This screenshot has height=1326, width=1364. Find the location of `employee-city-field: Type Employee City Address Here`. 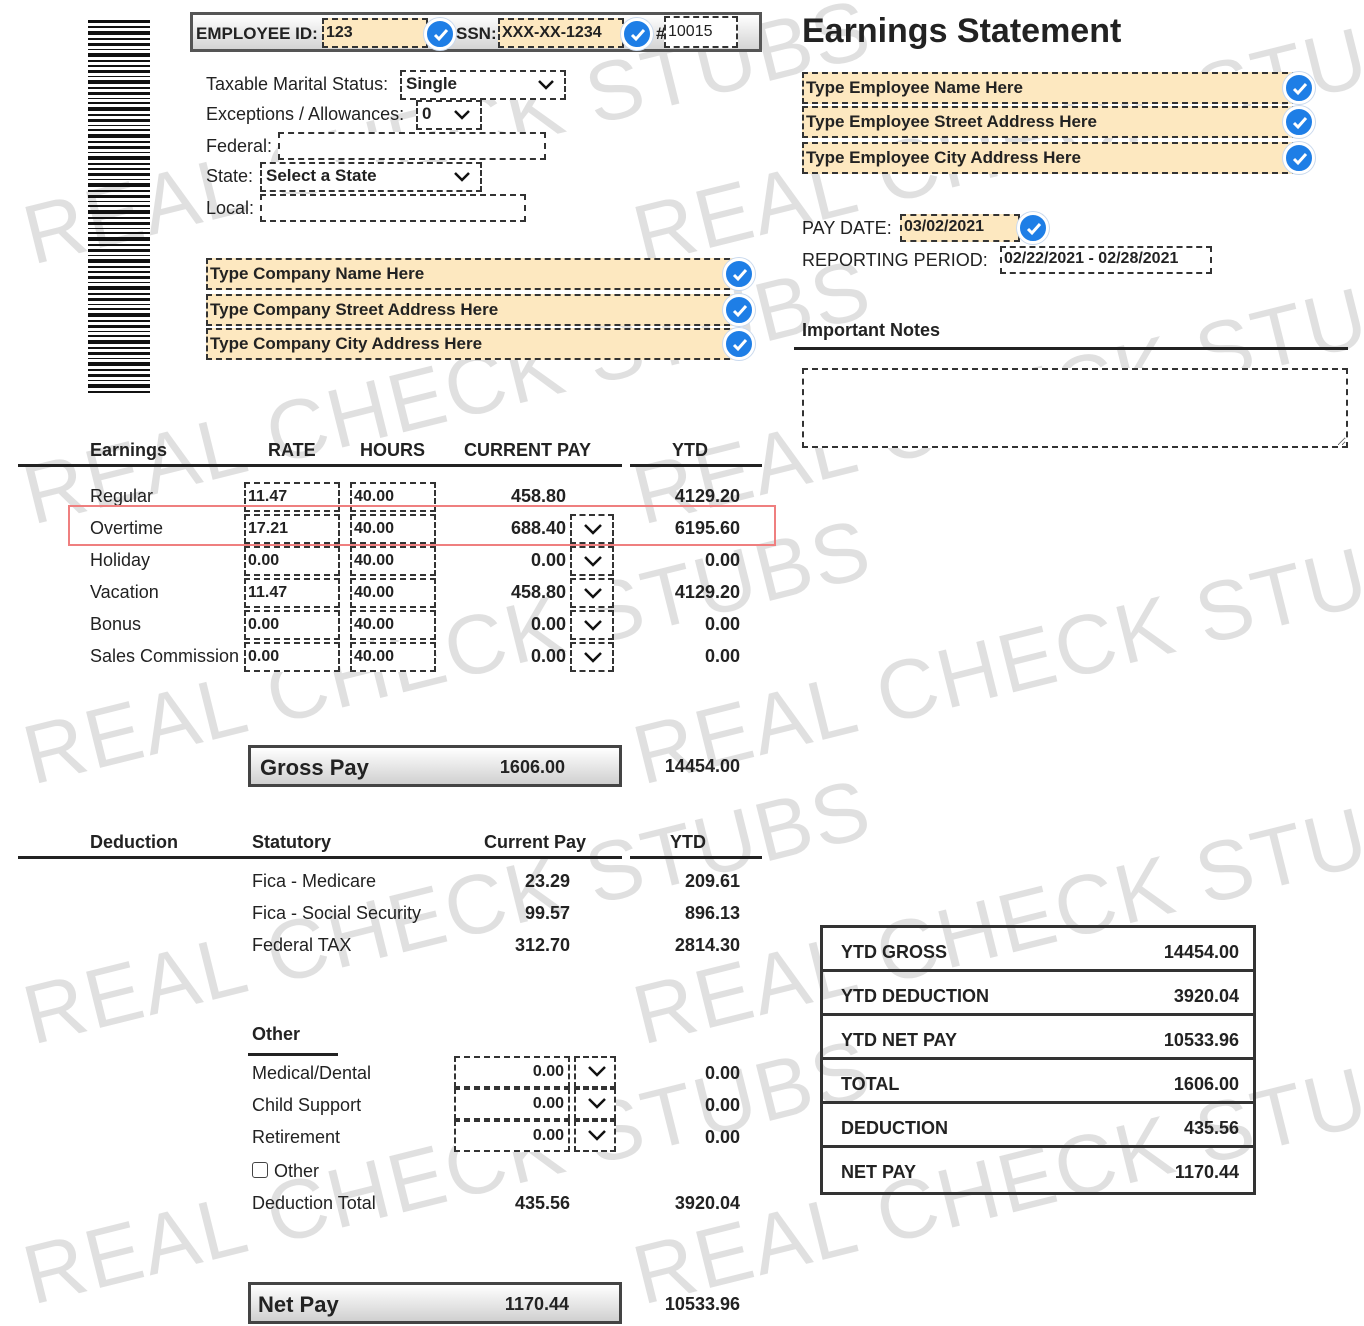

employee-city-field: Type Employee City Address Here is located at coordinates (1050, 158).